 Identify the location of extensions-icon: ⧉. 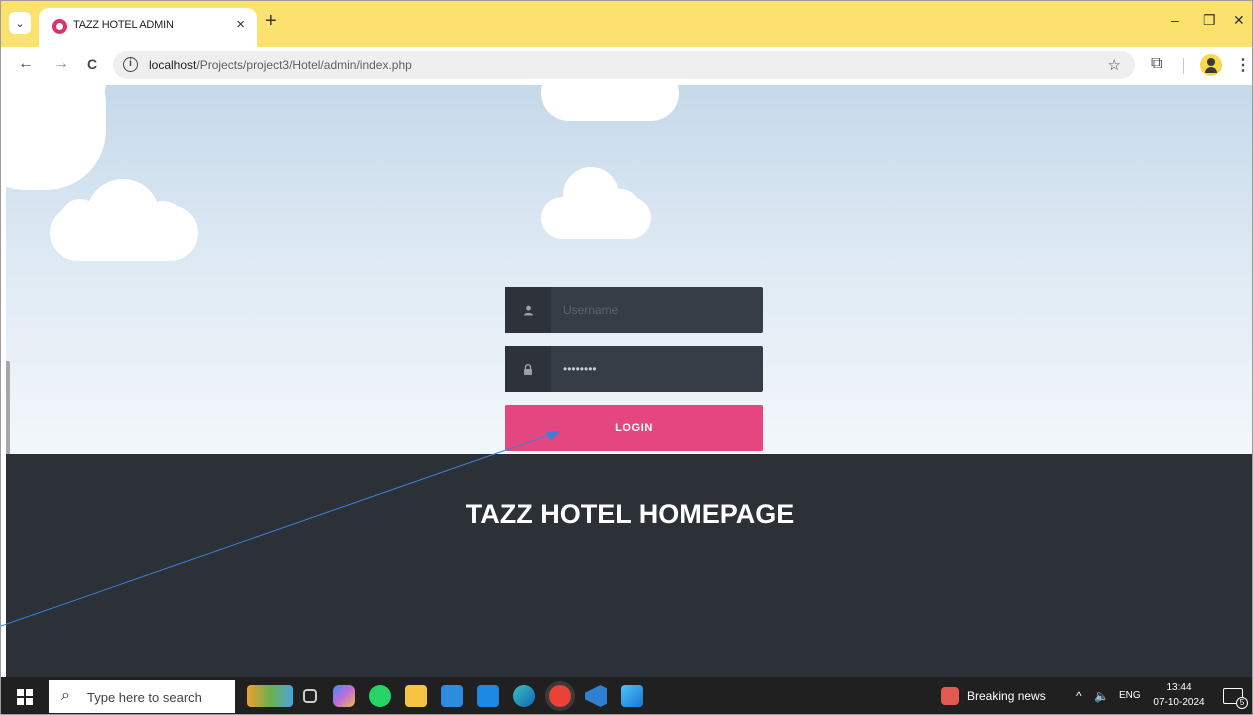
(1156, 64).